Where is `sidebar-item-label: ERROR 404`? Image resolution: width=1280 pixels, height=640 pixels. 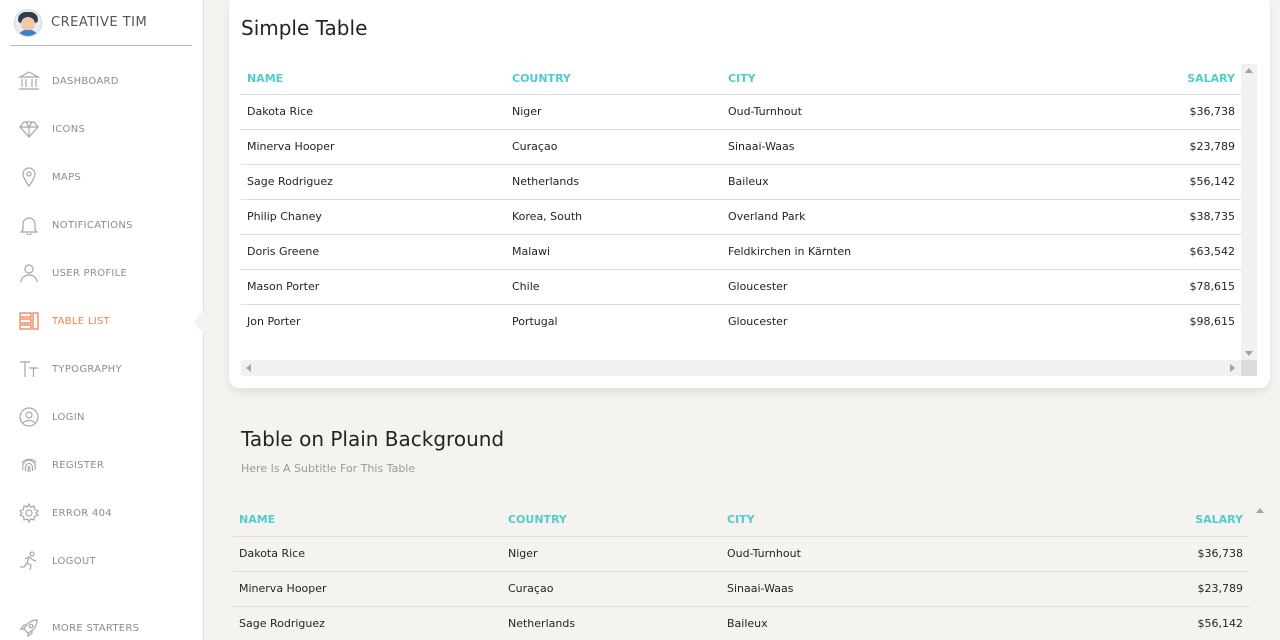 sidebar-item-label: ERROR 404 is located at coordinates (82, 513).